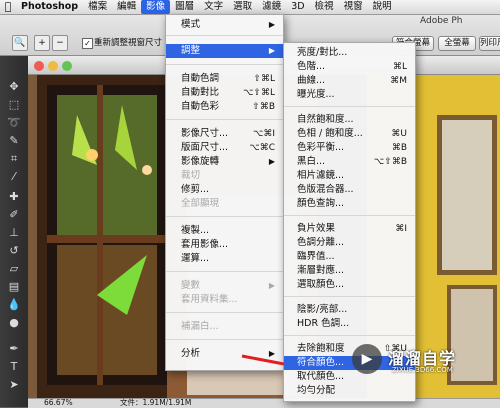 This screenshot has width=500, height=408. I want to click on menu-image: 影像, so click(156, 7).